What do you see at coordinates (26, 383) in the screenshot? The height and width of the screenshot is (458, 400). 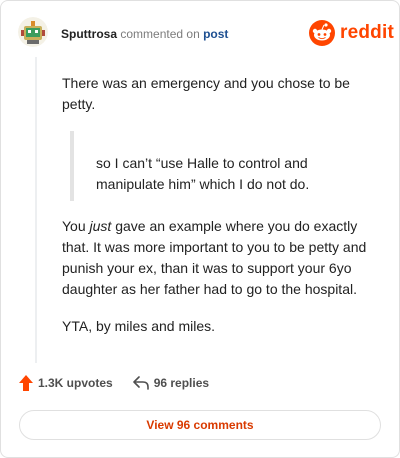 I see `upvote-arrow-icon` at bounding box center [26, 383].